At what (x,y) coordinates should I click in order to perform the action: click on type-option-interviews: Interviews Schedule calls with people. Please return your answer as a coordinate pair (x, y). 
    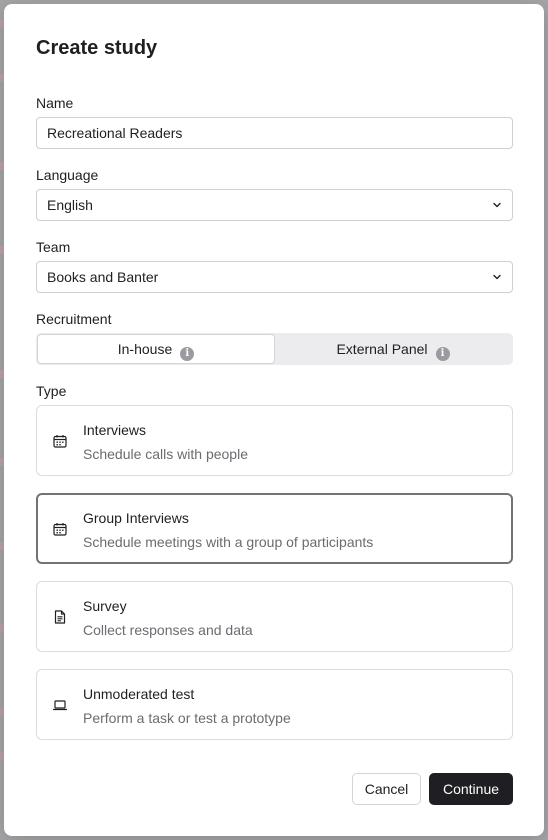
    Looking at the image, I should click on (274, 440).